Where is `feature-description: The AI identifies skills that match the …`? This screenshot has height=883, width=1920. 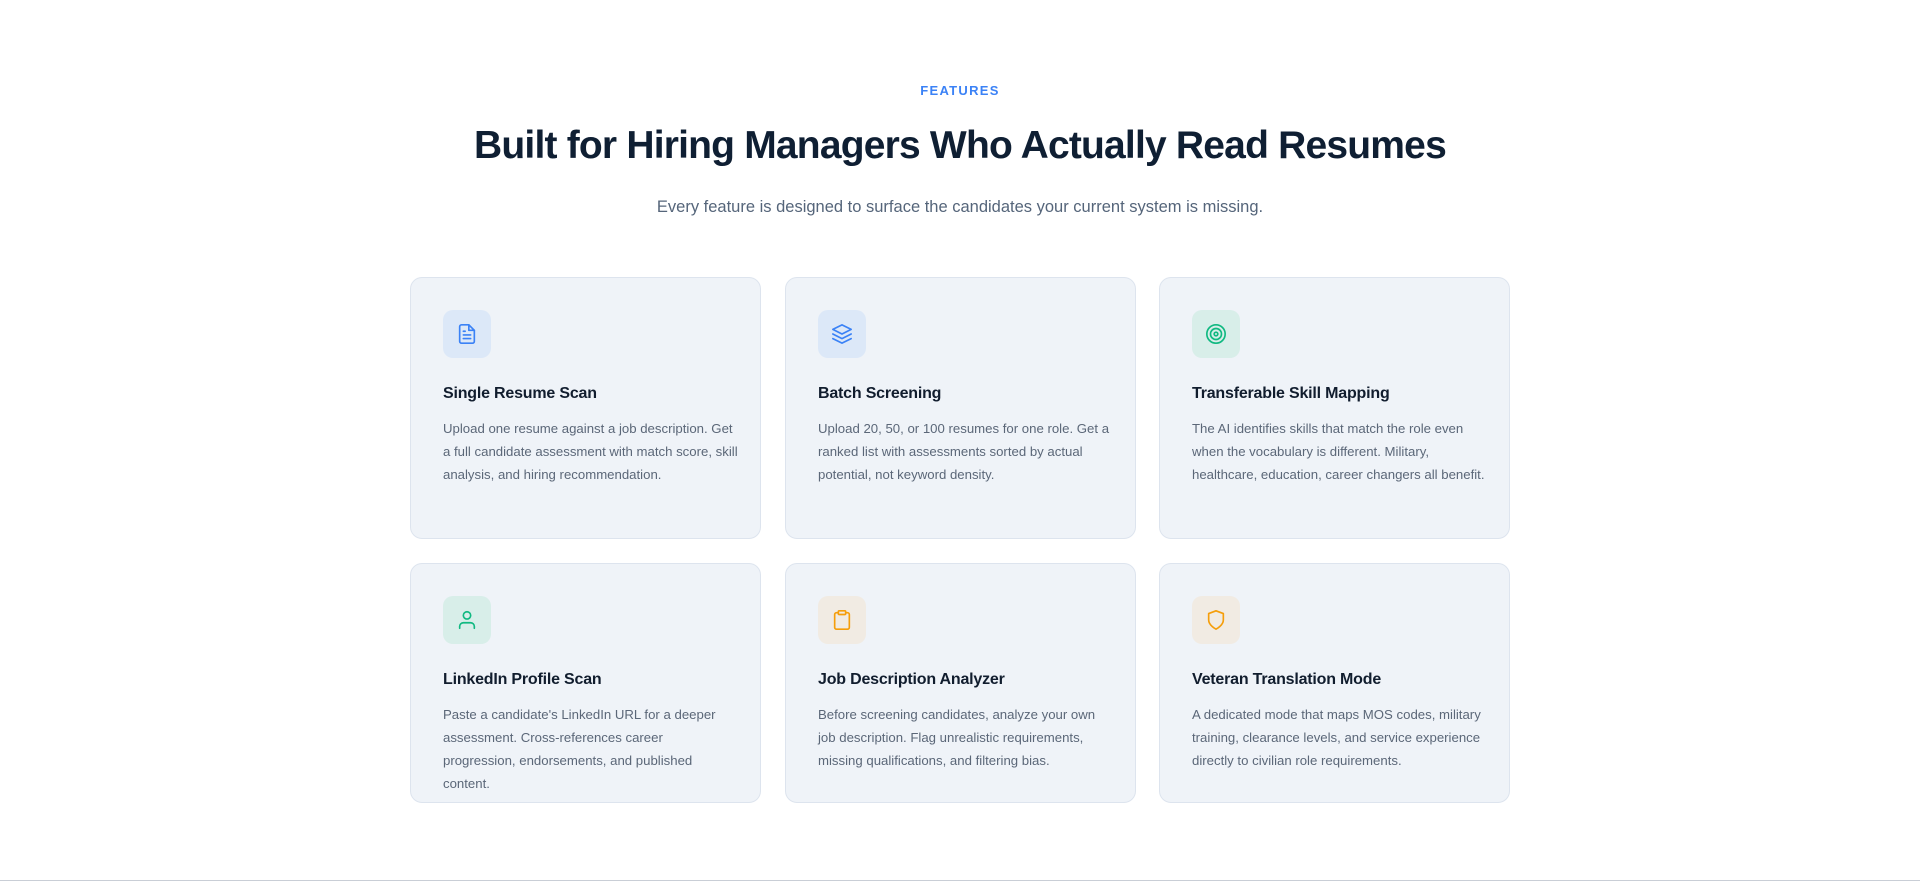
feature-description: The AI identifies skills that match the … is located at coordinates (1338, 451).